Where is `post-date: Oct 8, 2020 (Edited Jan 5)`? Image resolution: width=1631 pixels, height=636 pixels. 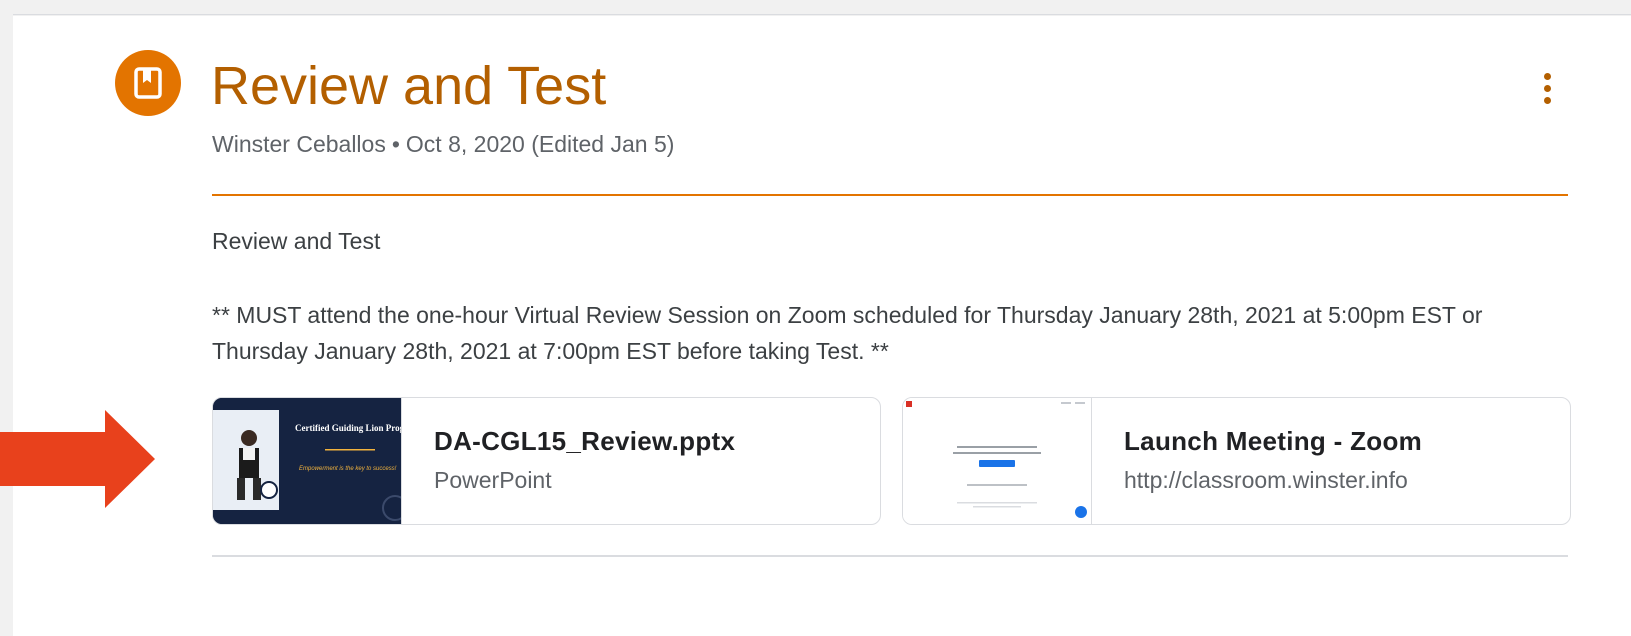 post-date: Oct 8, 2020 (Edited Jan 5) is located at coordinates (540, 144).